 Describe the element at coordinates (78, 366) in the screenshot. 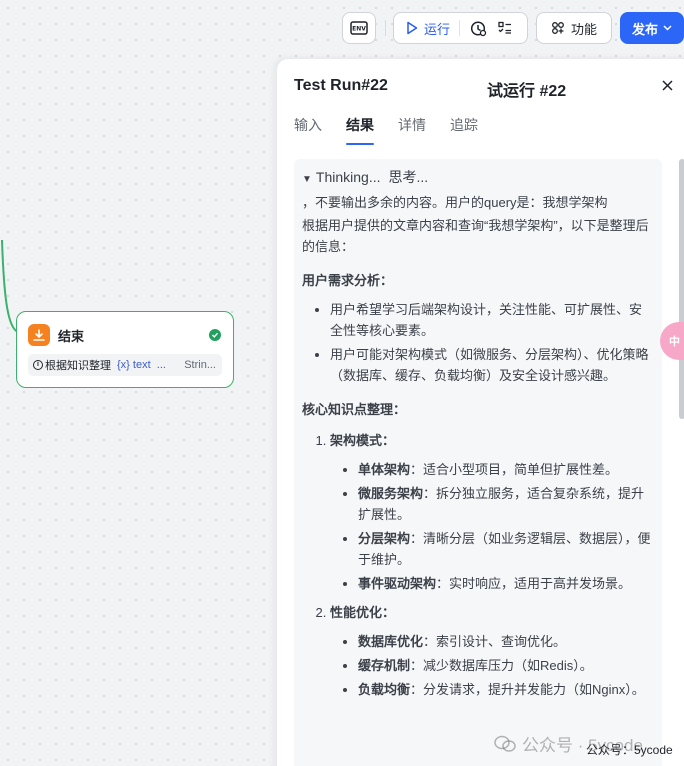

I see `output-var-label: 根据知识整理` at that location.